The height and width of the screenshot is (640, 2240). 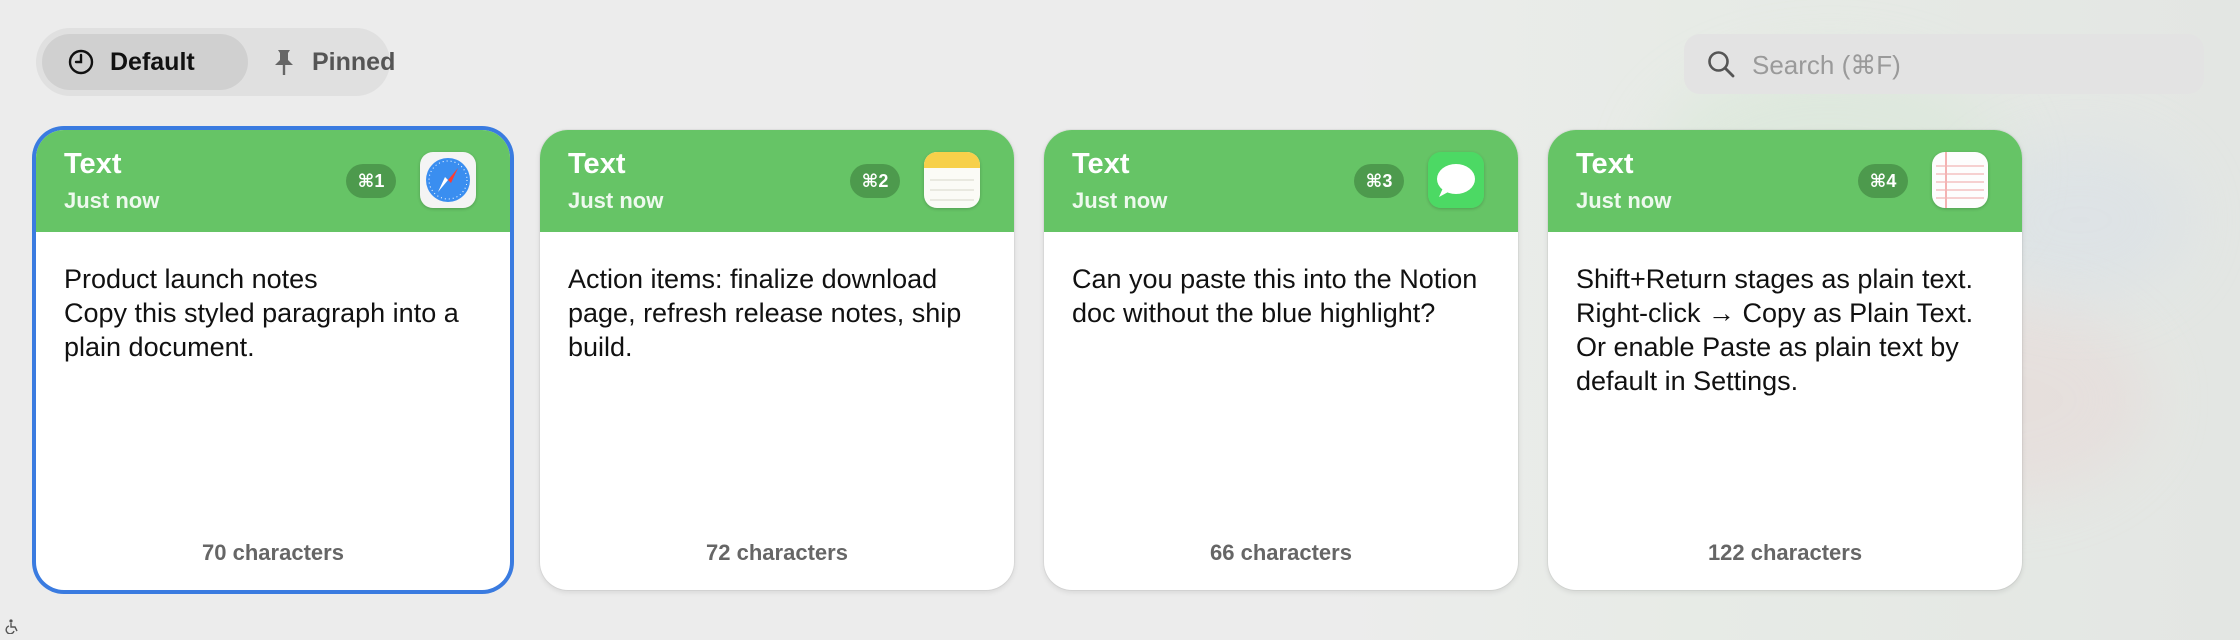 What do you see at coordinates (777, 552) in the screenshot?
I see `character-count: 72 characters` at bounding box center [777, 552].